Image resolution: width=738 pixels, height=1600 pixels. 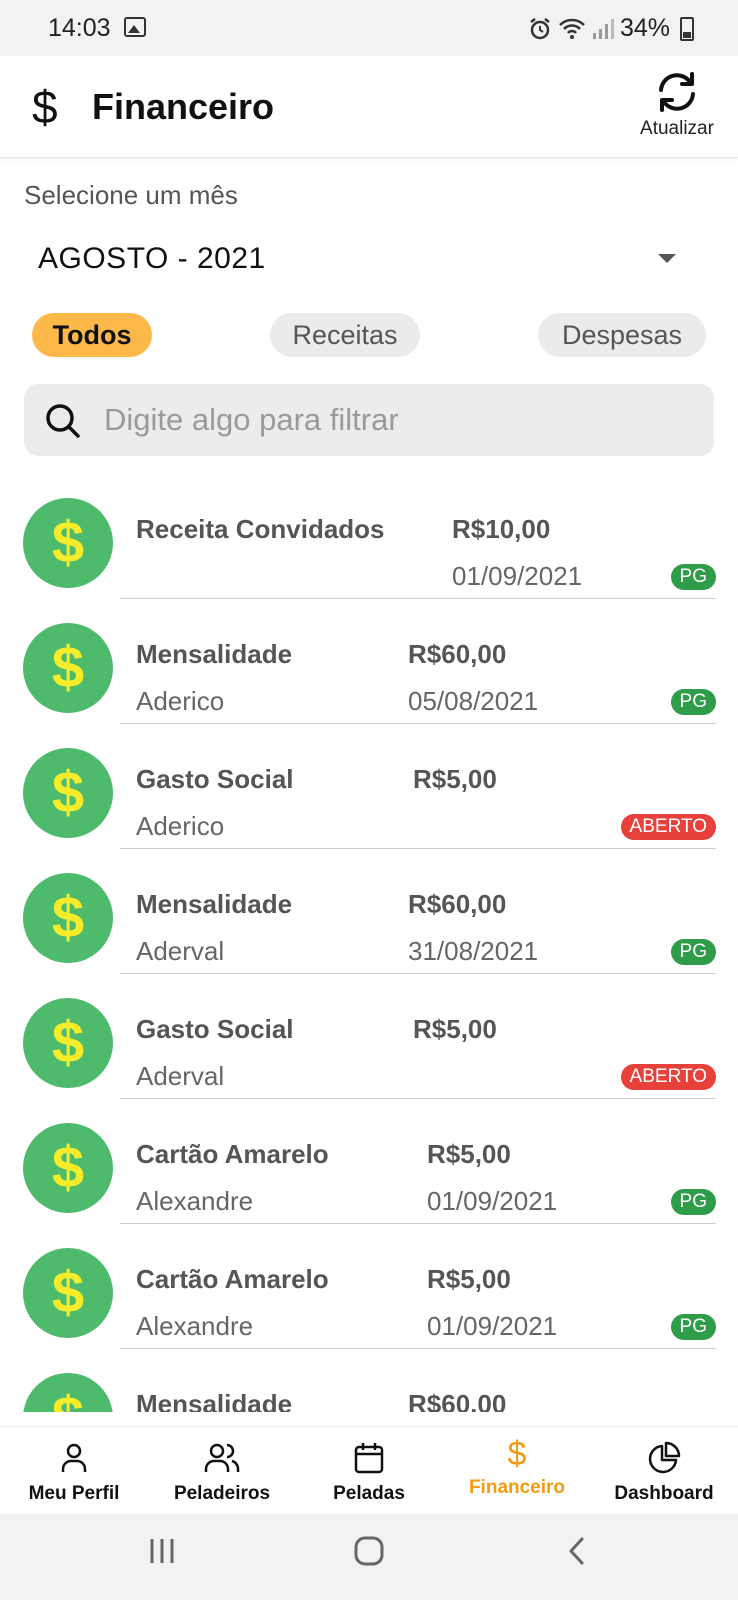 I want to click on nav-item-peladas: Peladas, so click(x=369, y=1471).